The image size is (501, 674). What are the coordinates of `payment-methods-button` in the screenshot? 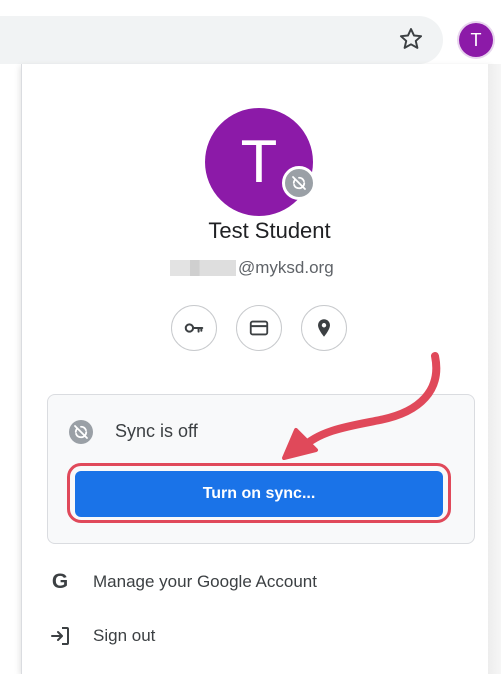 It's located at (259, 328).